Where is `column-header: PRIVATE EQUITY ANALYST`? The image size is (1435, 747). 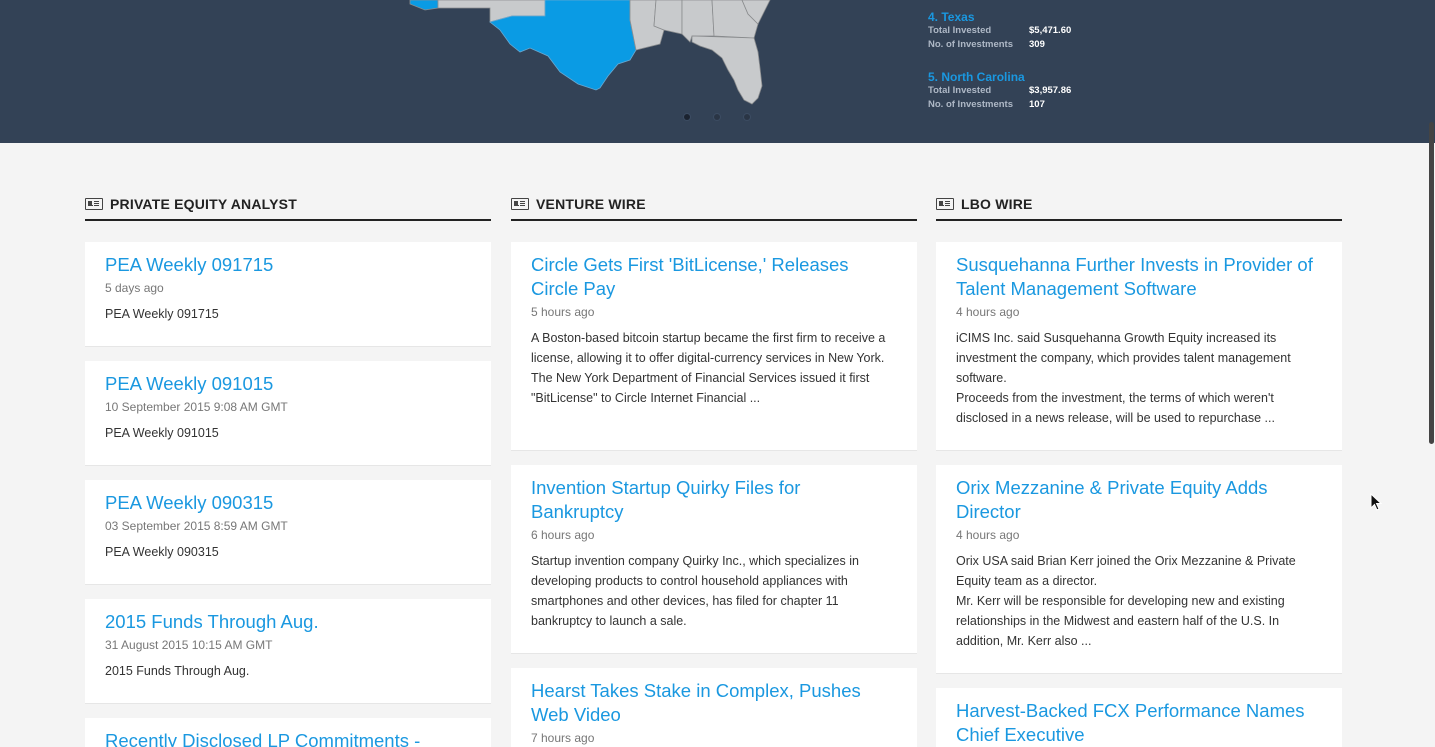 column-header: PRIVATE EQUITY ANALYST is located at coordinates (288, 205).